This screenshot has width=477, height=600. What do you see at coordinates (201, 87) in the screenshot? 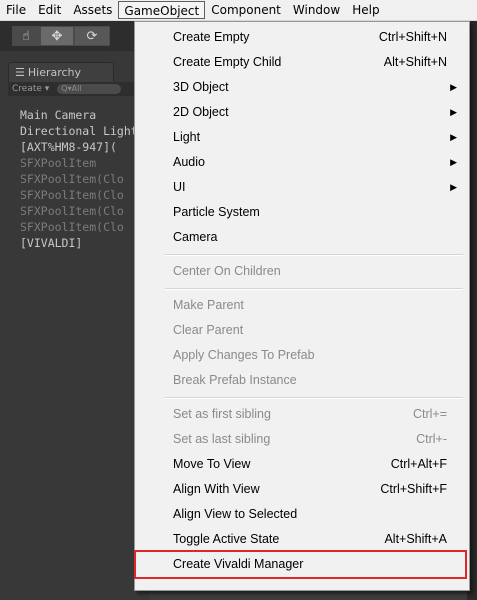
I see `menu-item-label: 3D Object` at bounding box center [201, 87].